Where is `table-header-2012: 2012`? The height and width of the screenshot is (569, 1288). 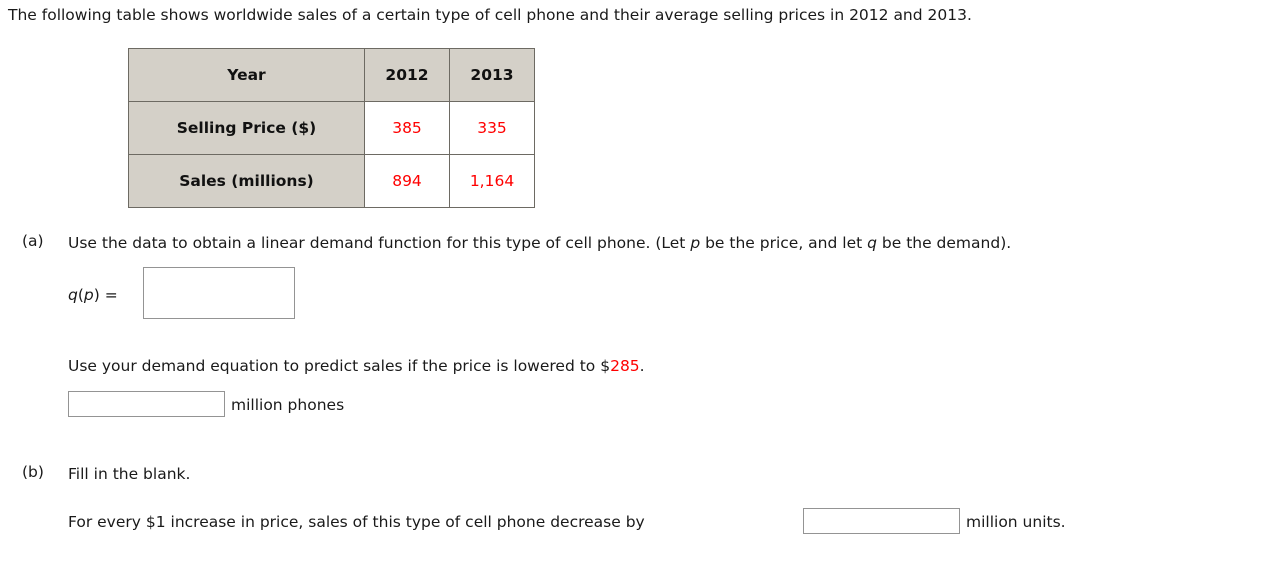
table-header-2012: 2012 is located at coordinates (407, 75).